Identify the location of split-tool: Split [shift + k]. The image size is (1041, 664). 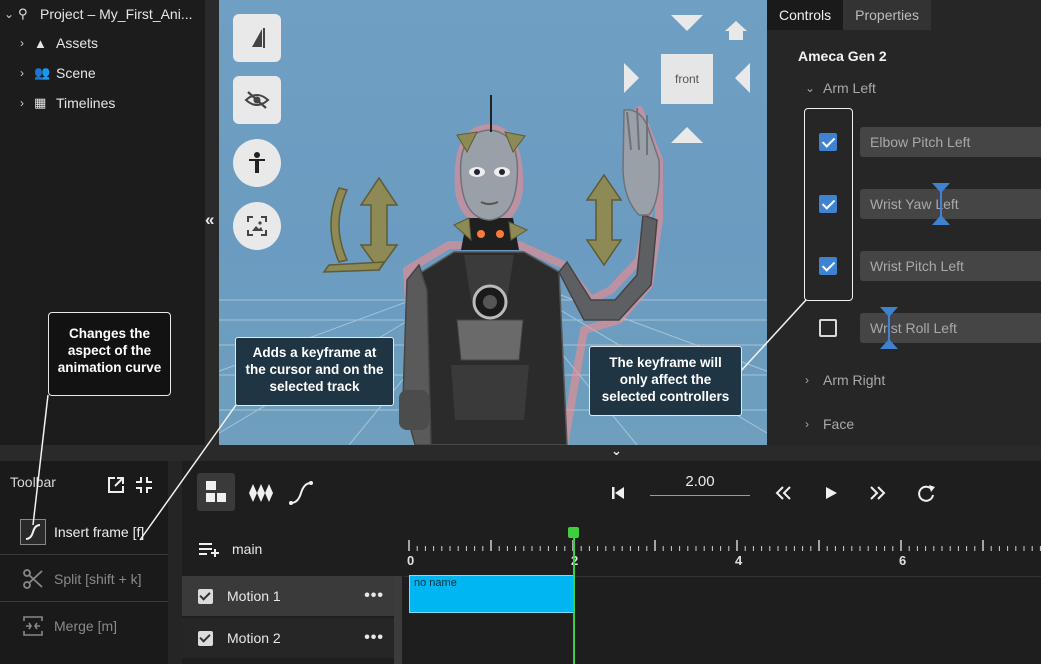
(84, 579).